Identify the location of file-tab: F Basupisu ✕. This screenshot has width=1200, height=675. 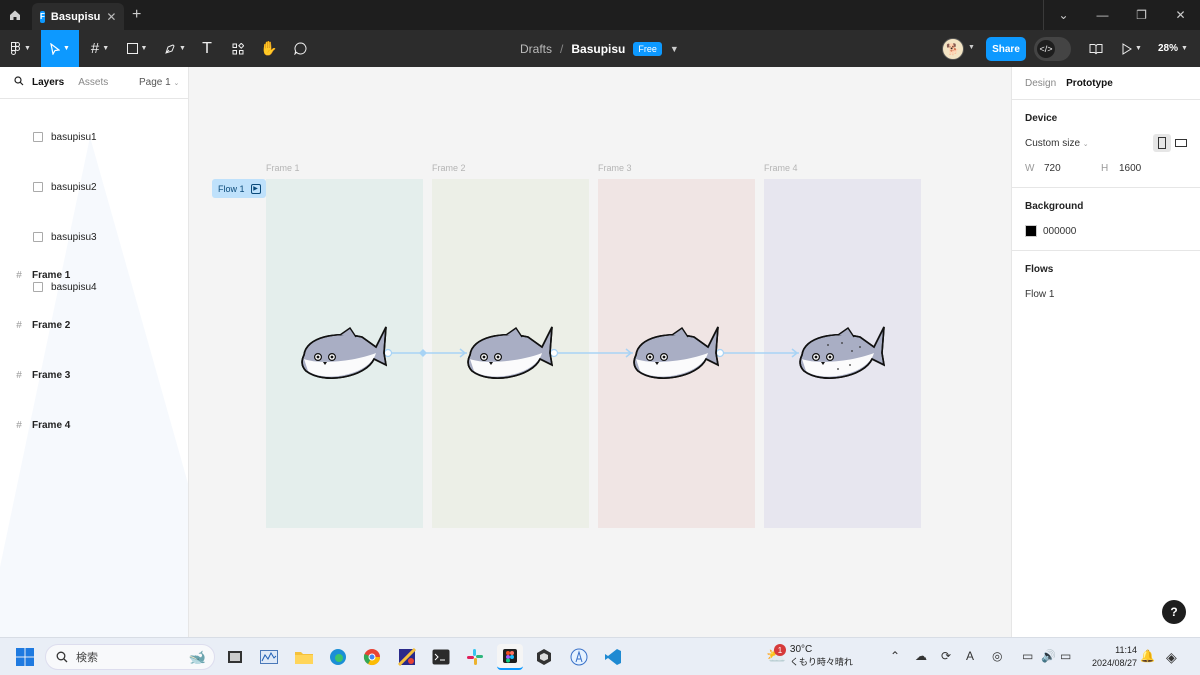
(78, 16).